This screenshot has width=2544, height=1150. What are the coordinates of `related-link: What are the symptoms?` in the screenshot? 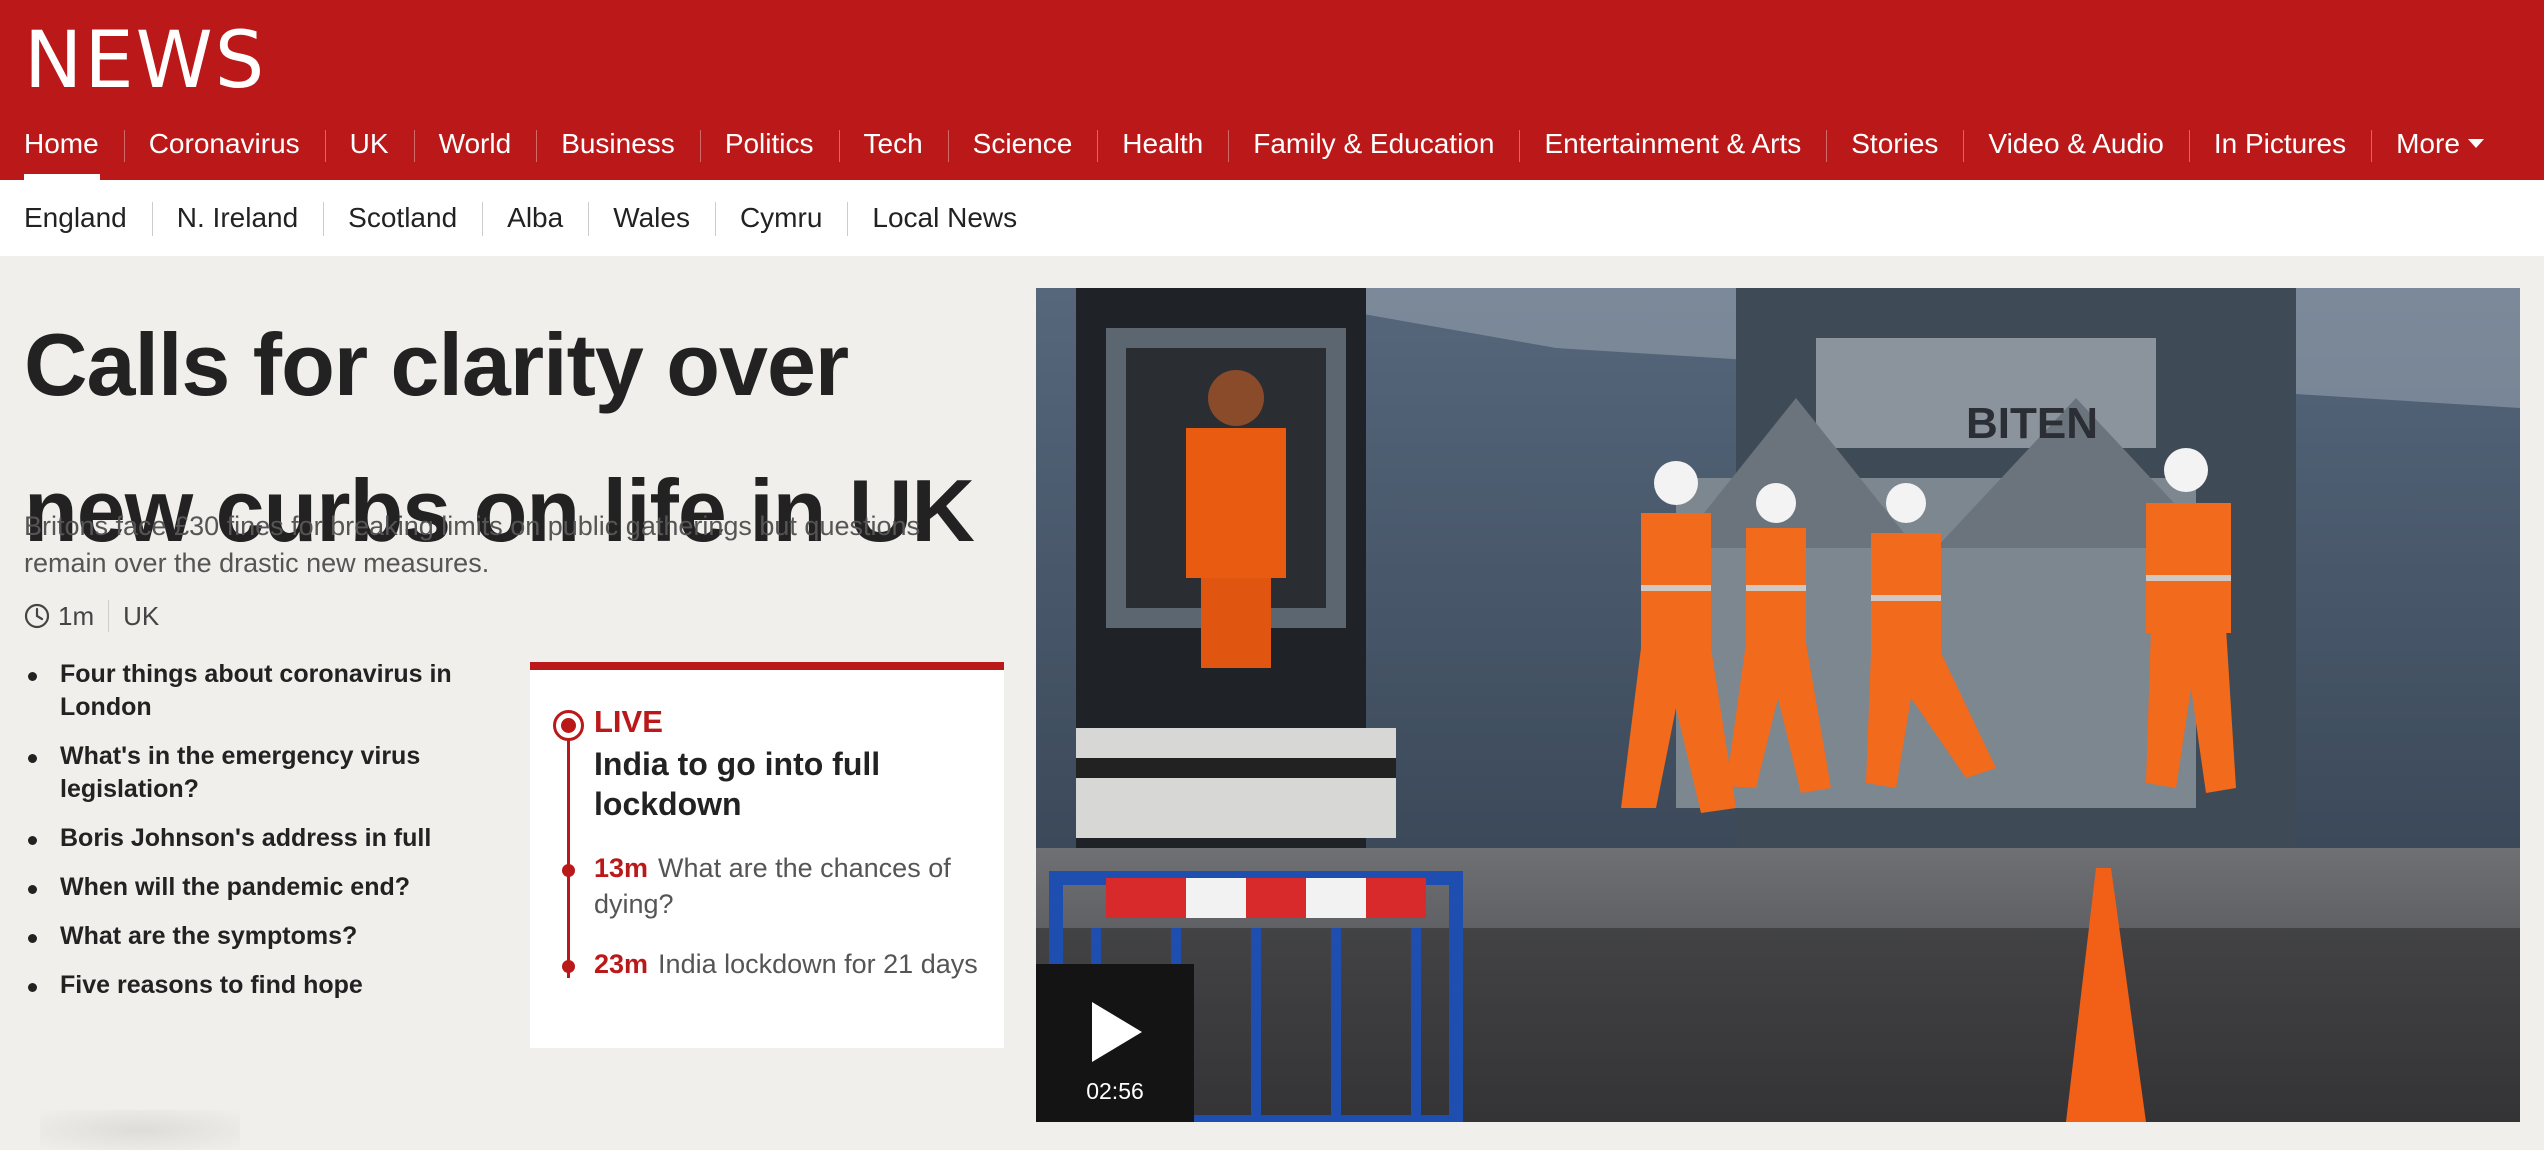 It's located at (259, 936).